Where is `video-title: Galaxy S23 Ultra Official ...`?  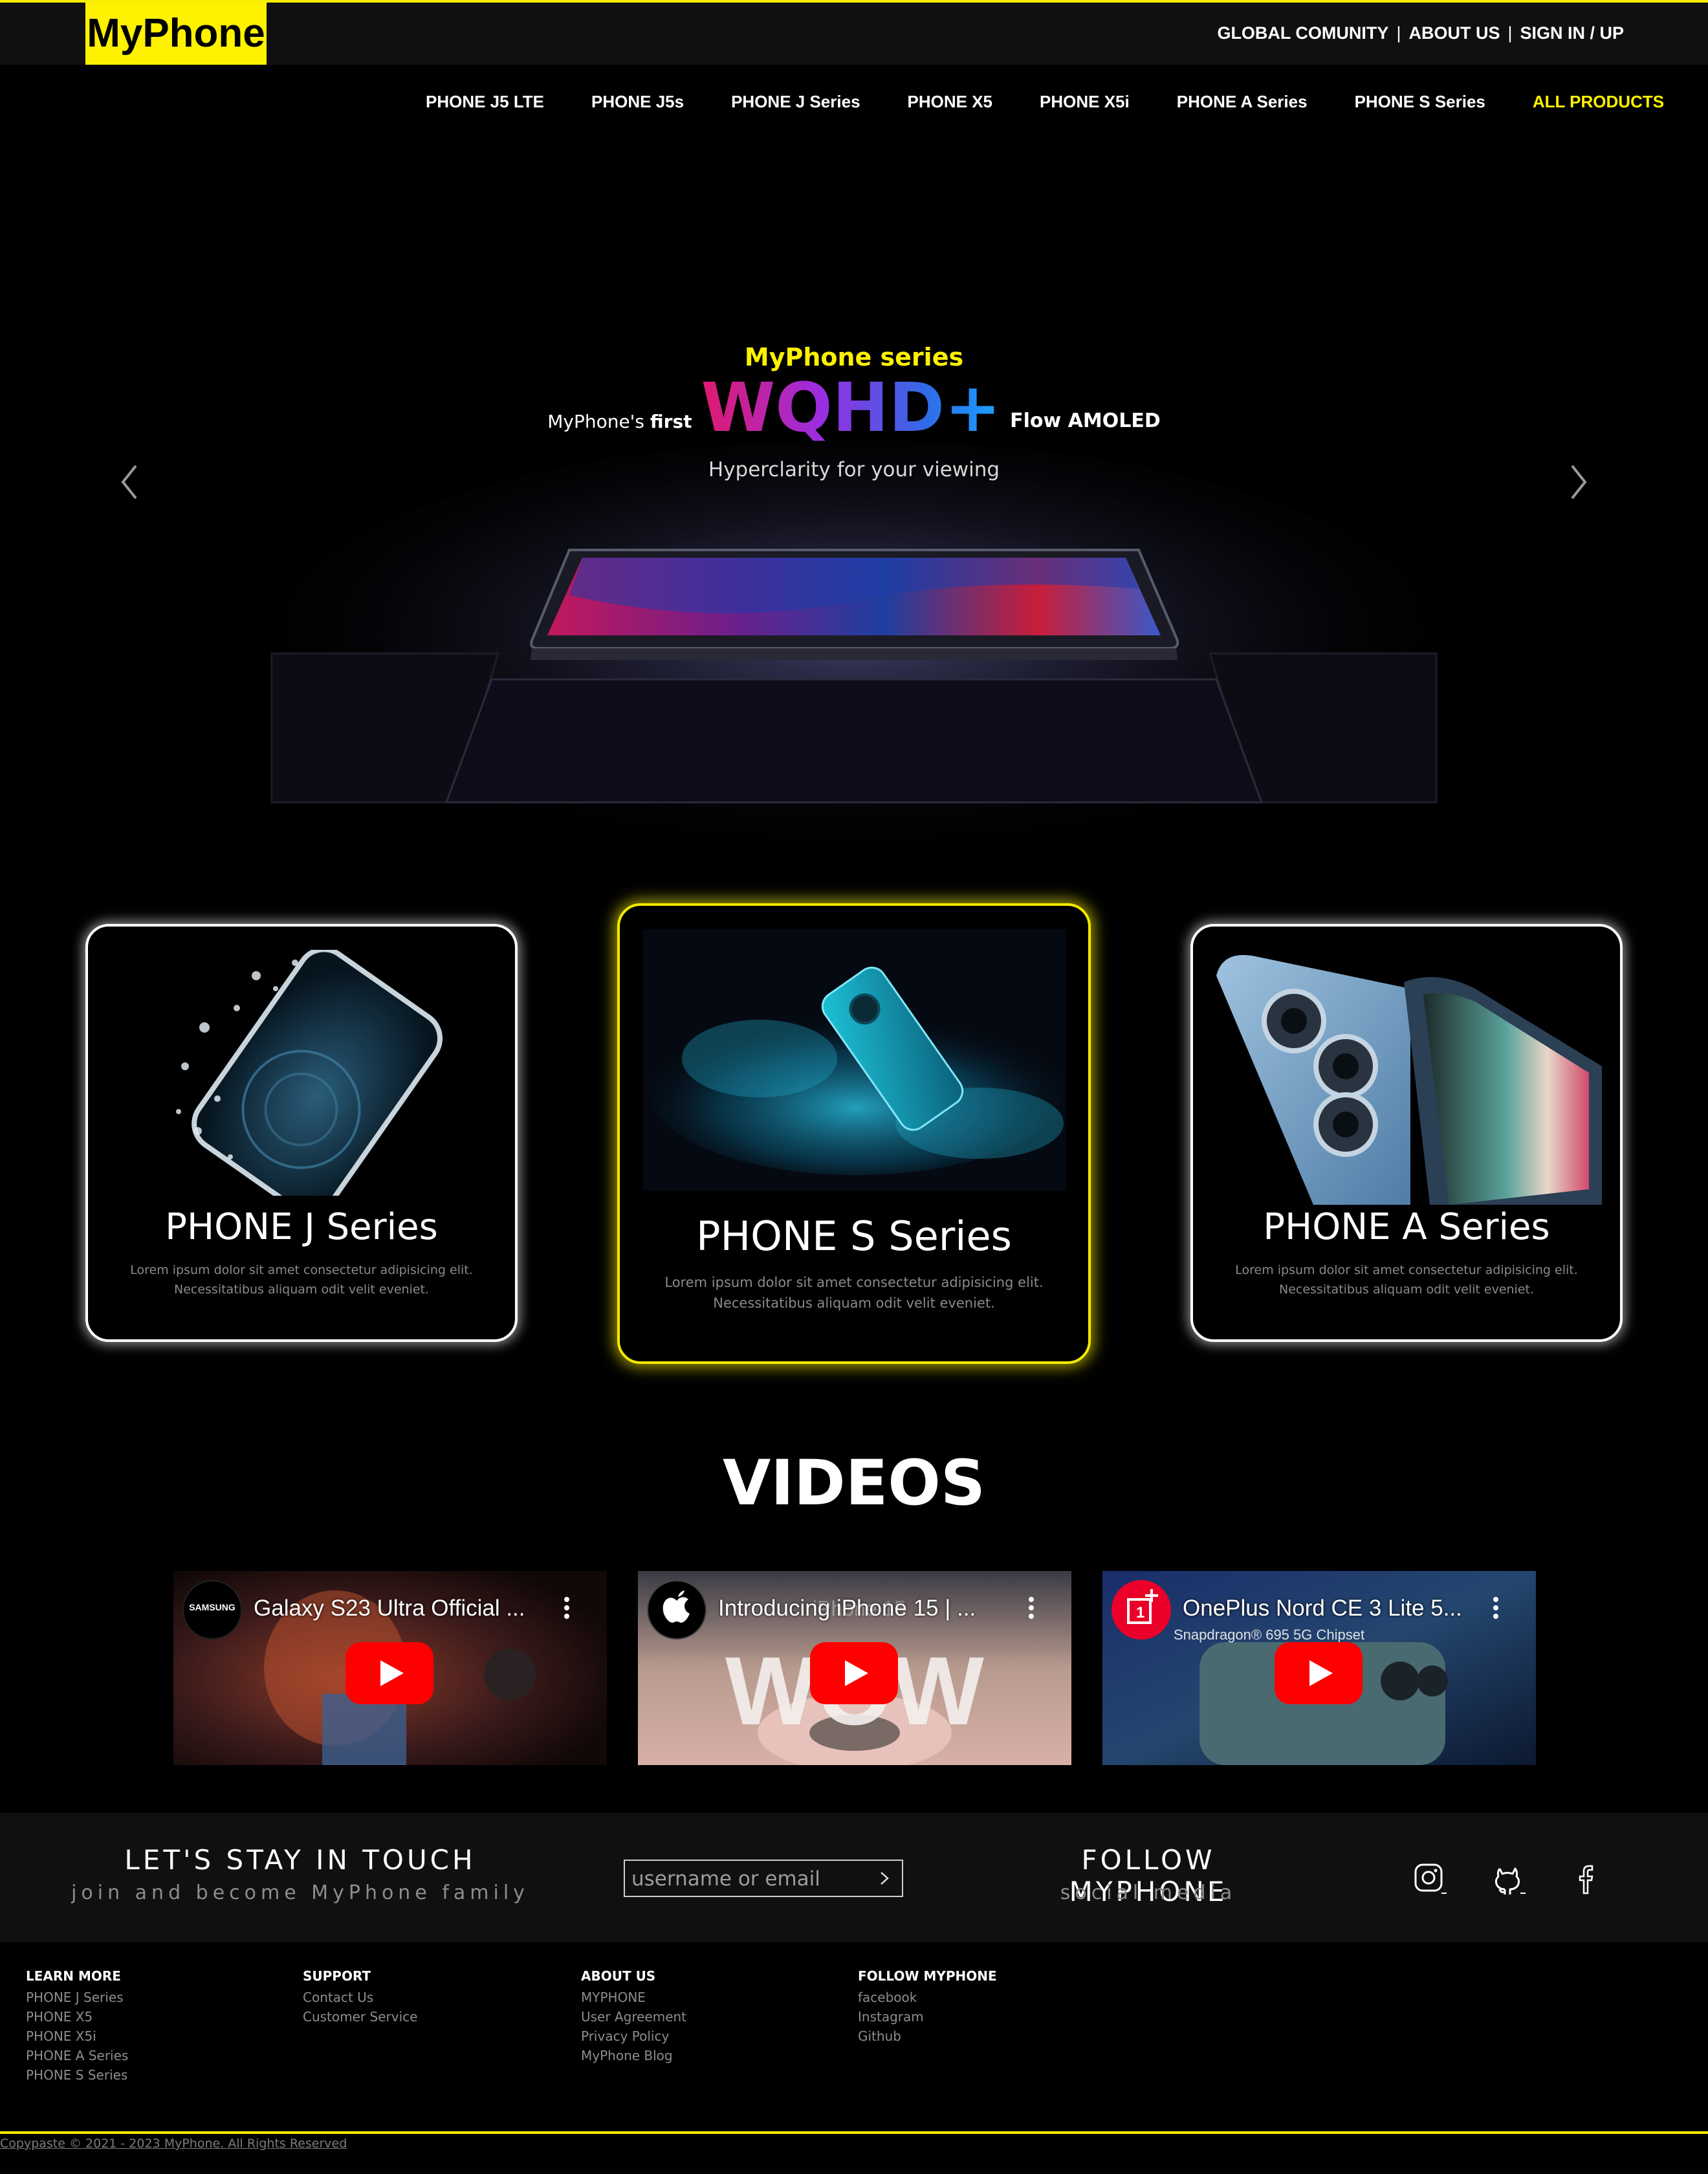 video-title: Galaxy S23 Ultra Official ... is located at coordinates (389, 1608).